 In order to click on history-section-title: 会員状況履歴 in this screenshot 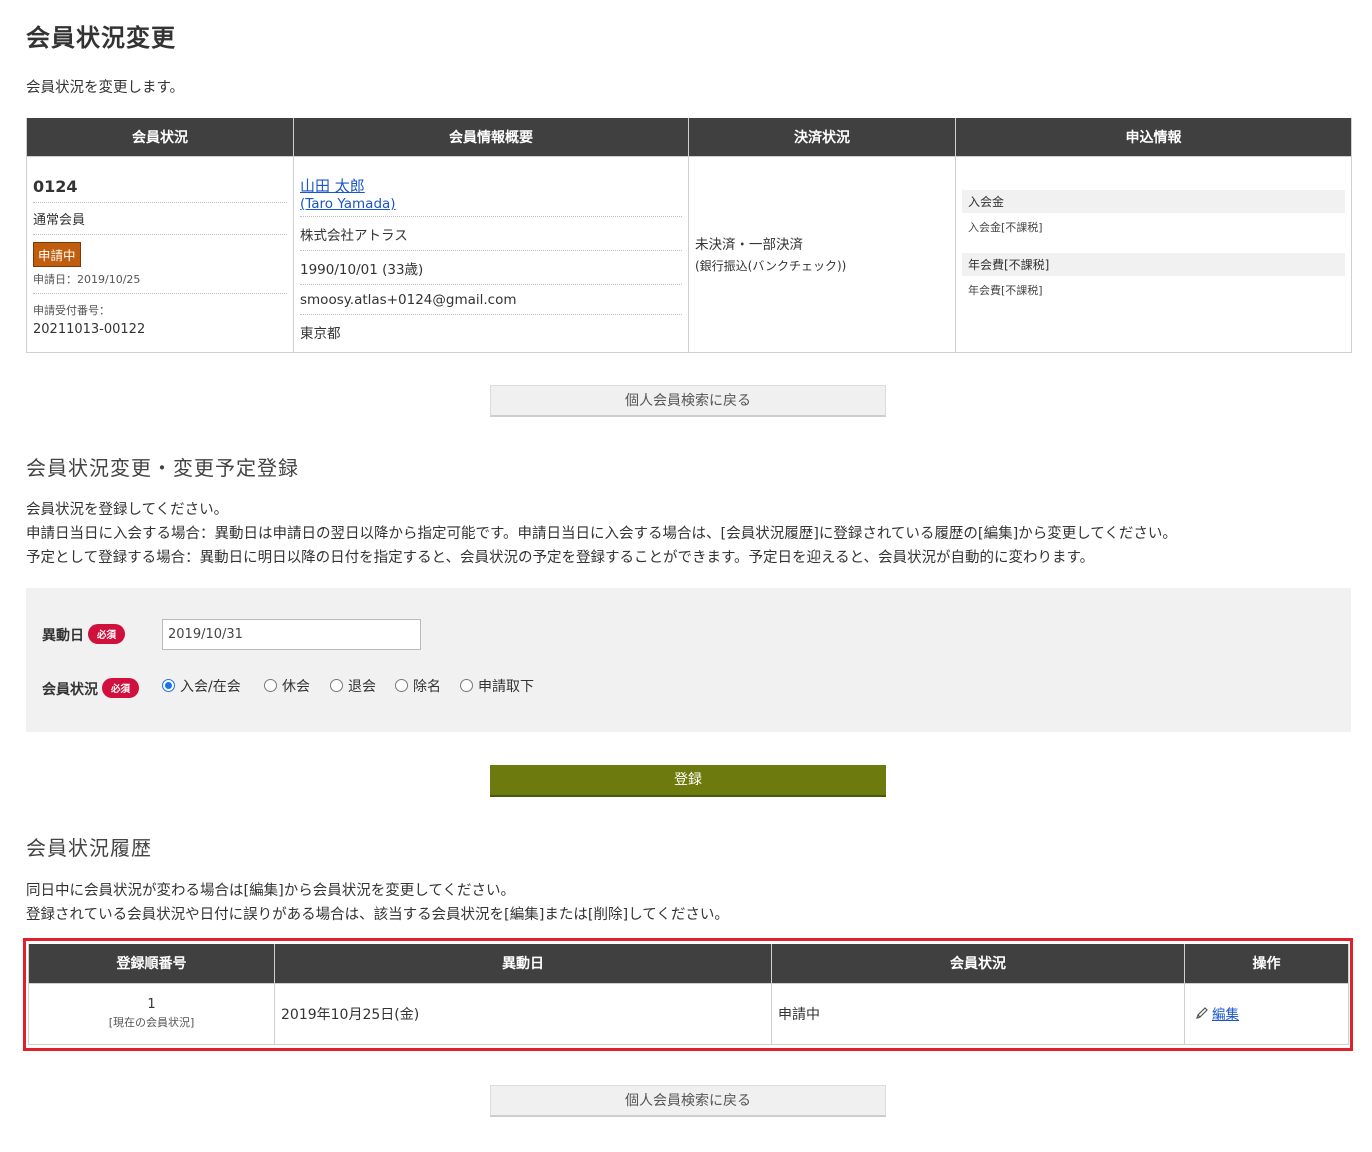, I will do `click(89, 848)`.